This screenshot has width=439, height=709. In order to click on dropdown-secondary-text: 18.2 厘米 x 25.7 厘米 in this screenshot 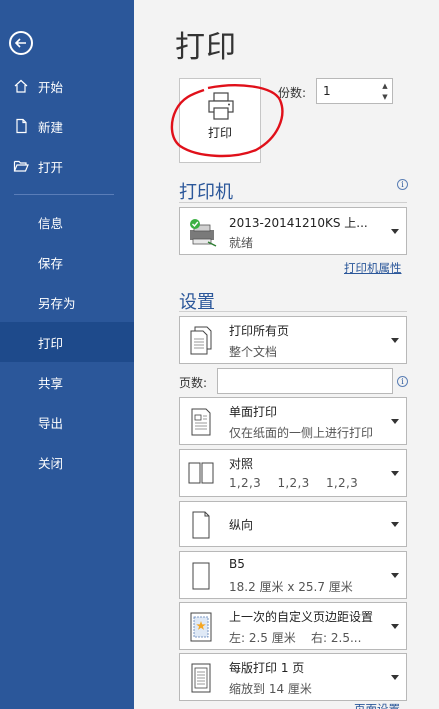, I will do `click(291, 587)`.